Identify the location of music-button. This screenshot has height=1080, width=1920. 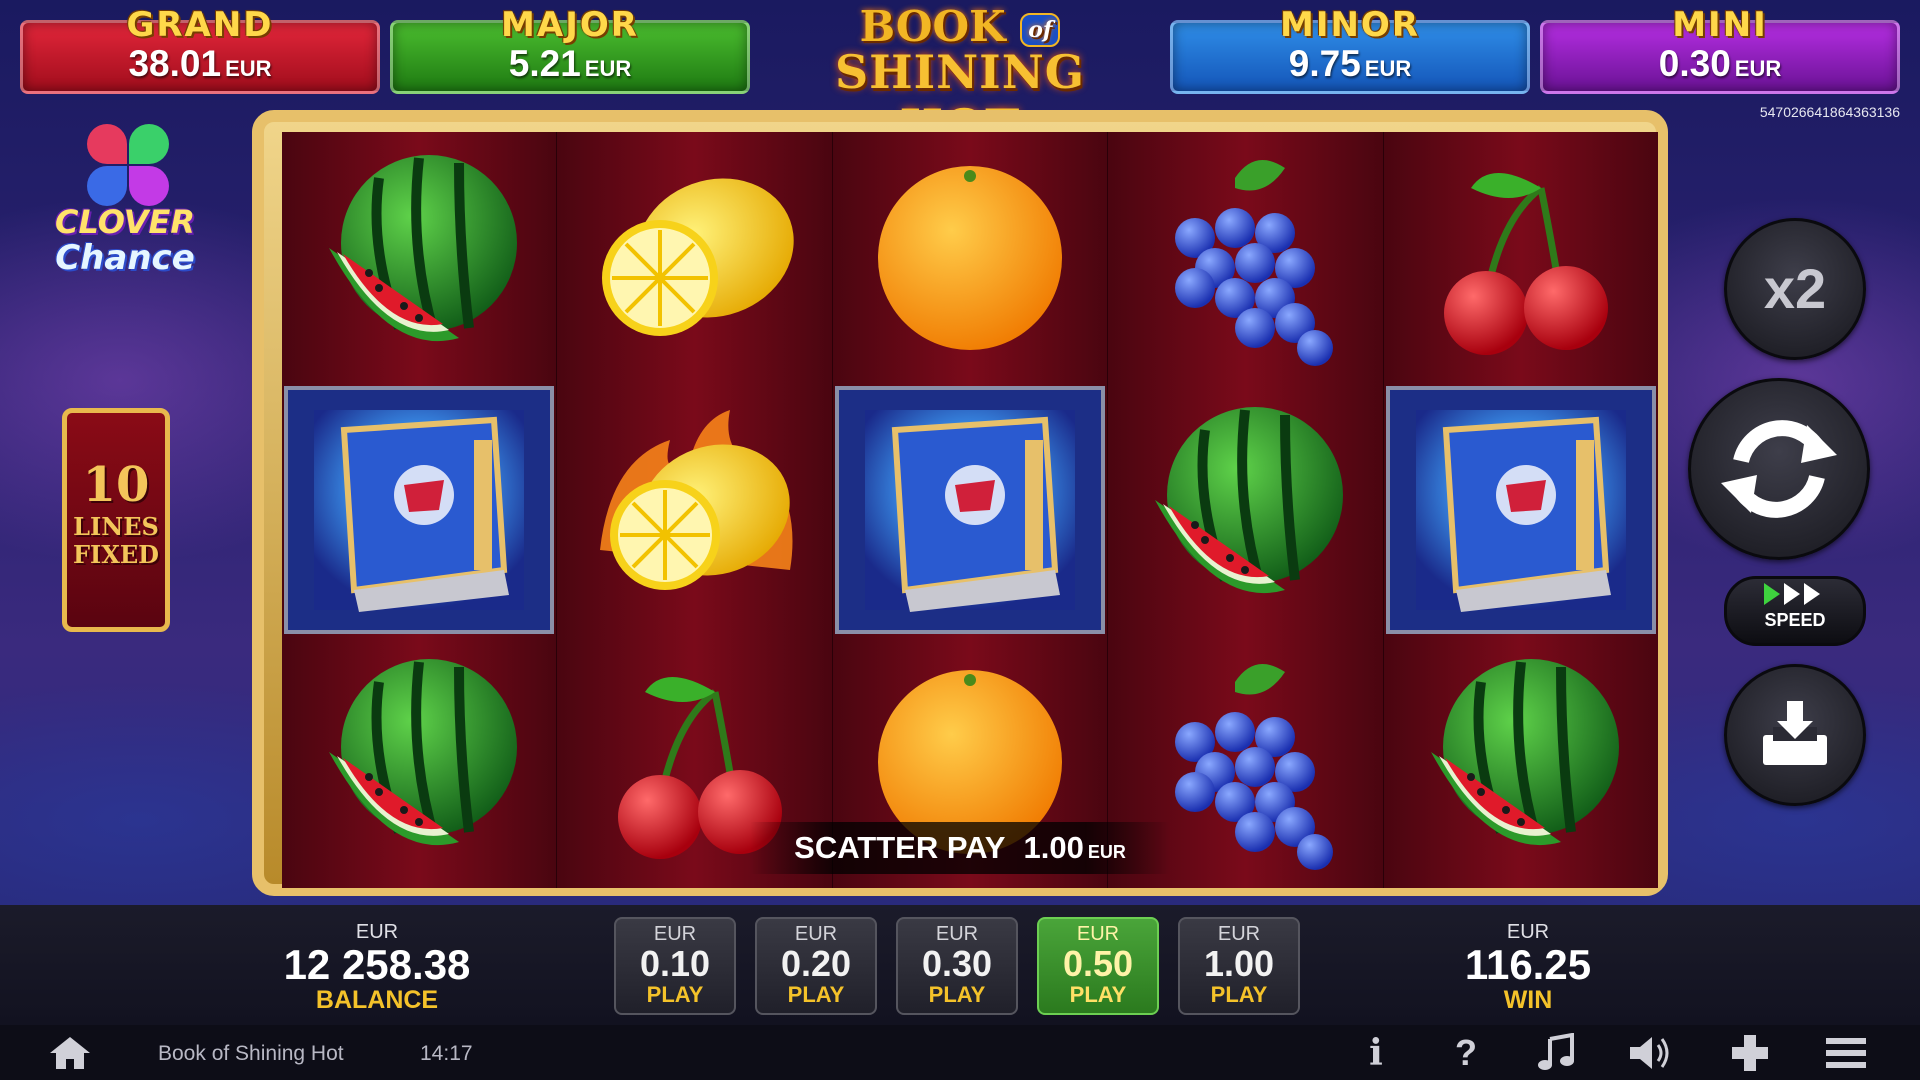
(1556, 1053).